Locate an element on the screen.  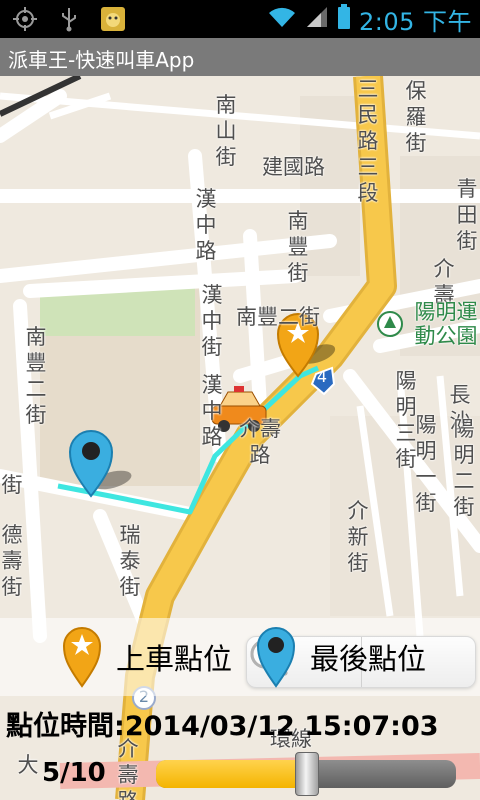
street-label: 陽明一街 is located at coordinates (426, 464).